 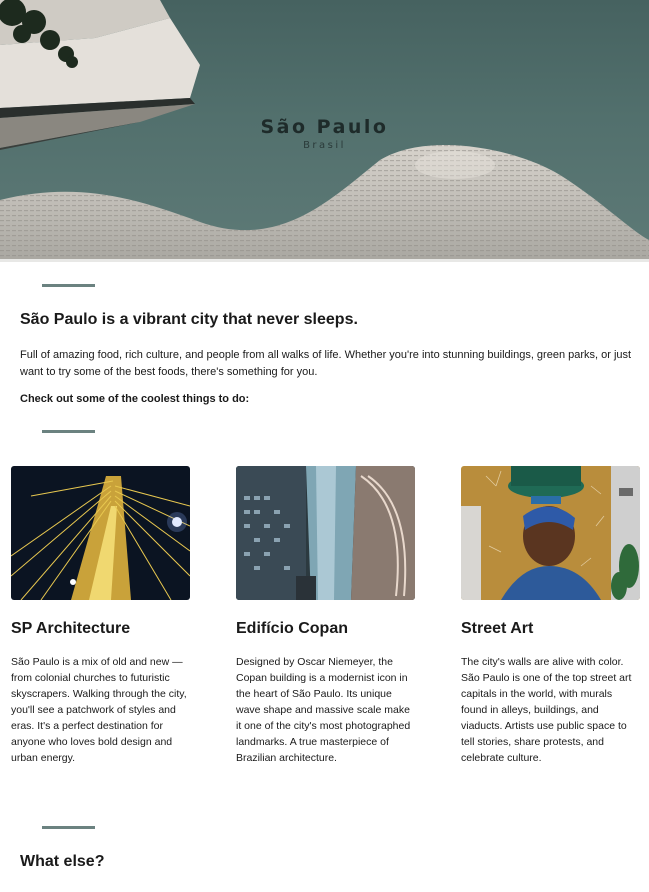 I want to click on card-image-architecture, so click(x=100, y=533).